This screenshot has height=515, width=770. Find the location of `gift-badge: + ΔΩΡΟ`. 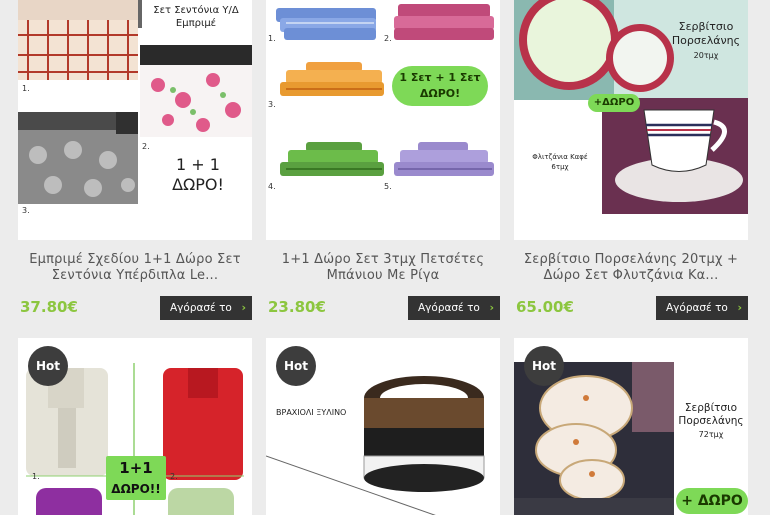

gift-badge: + ΔΩΡΟ is located at coordinates (712, 501).